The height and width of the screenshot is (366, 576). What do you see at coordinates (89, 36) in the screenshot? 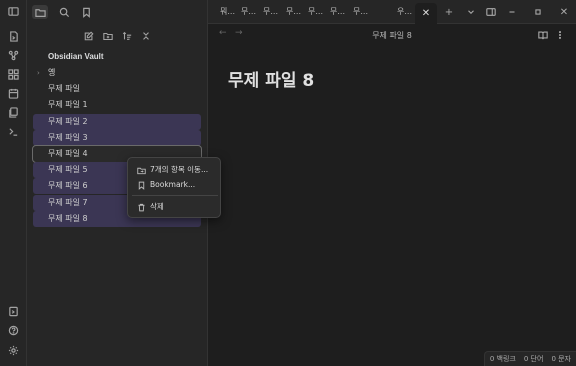
I see `new-note-icon` at bounding box center [89, 36].